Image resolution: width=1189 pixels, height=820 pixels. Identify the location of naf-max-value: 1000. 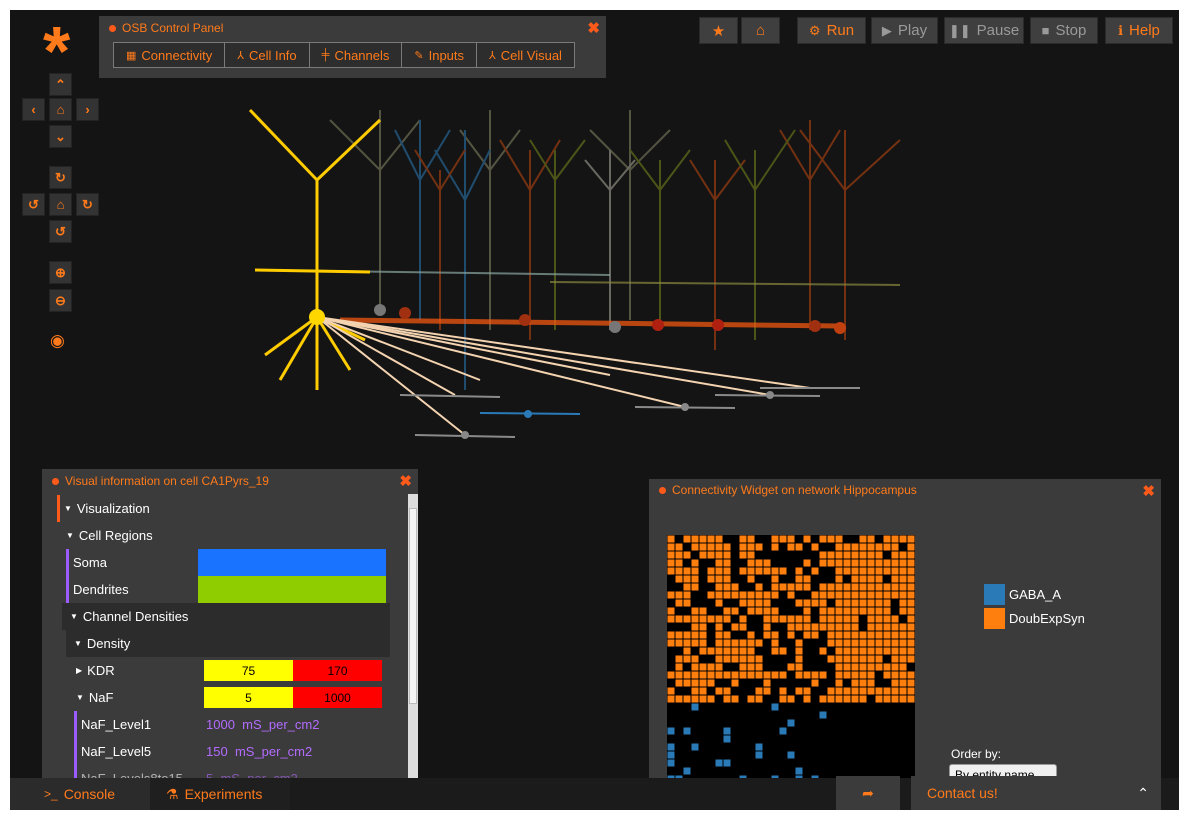
(337, 697).